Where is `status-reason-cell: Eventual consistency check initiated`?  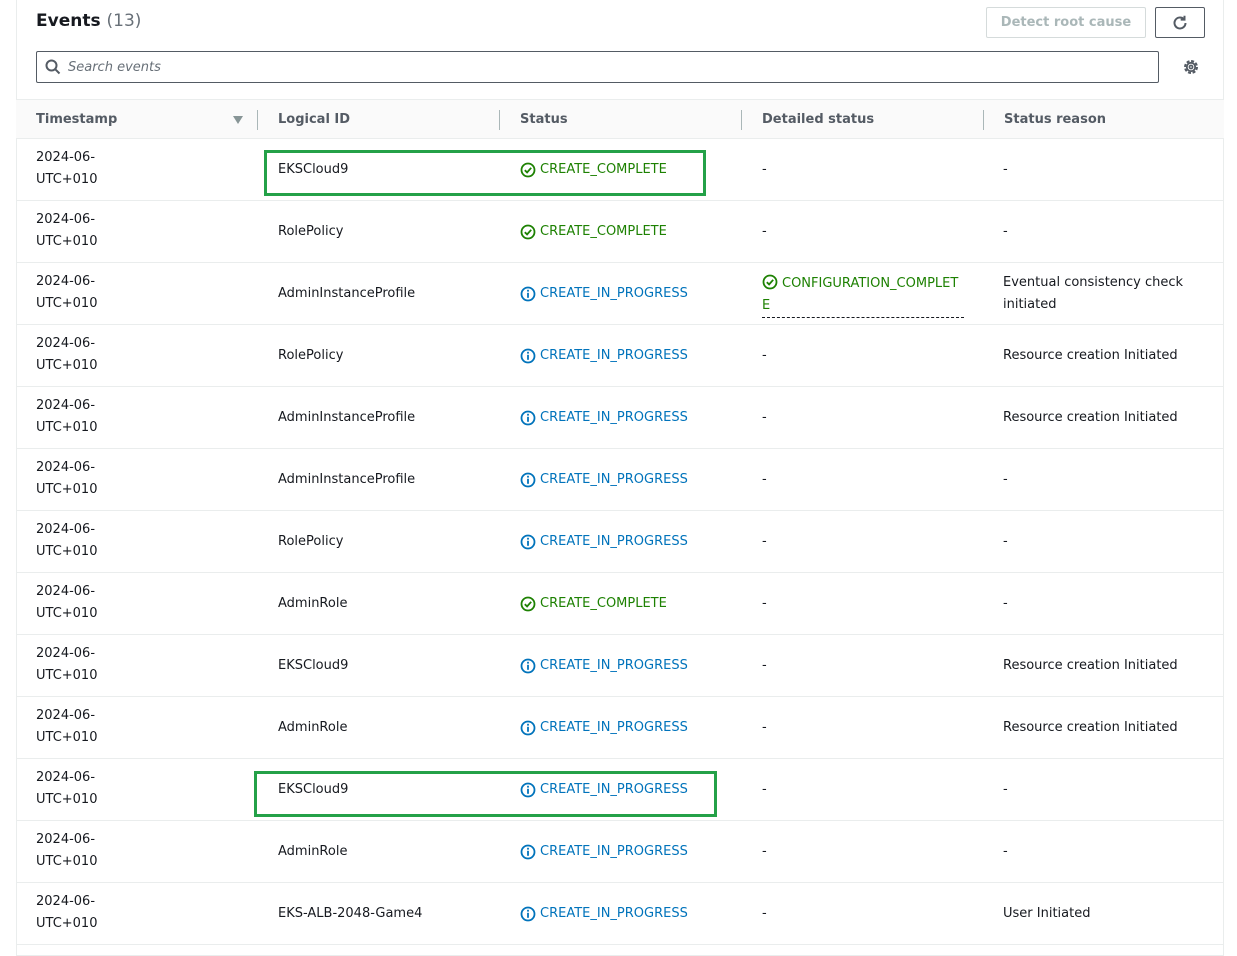 status-reason-cell: Eventual consistency check initiated is located at coordinates (1093, 293).